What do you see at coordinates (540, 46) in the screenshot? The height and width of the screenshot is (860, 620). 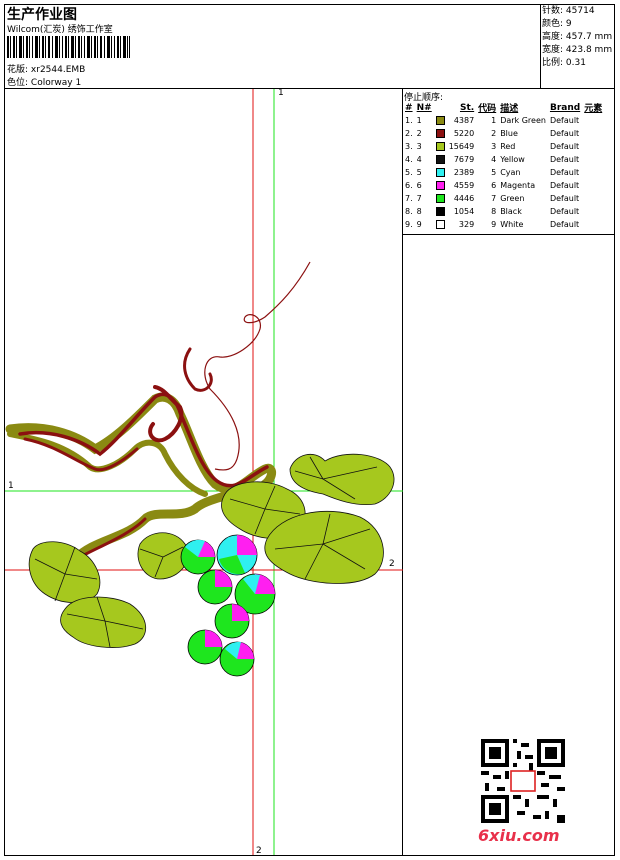 I see `stats-divider` at bounding box center [540, 46].